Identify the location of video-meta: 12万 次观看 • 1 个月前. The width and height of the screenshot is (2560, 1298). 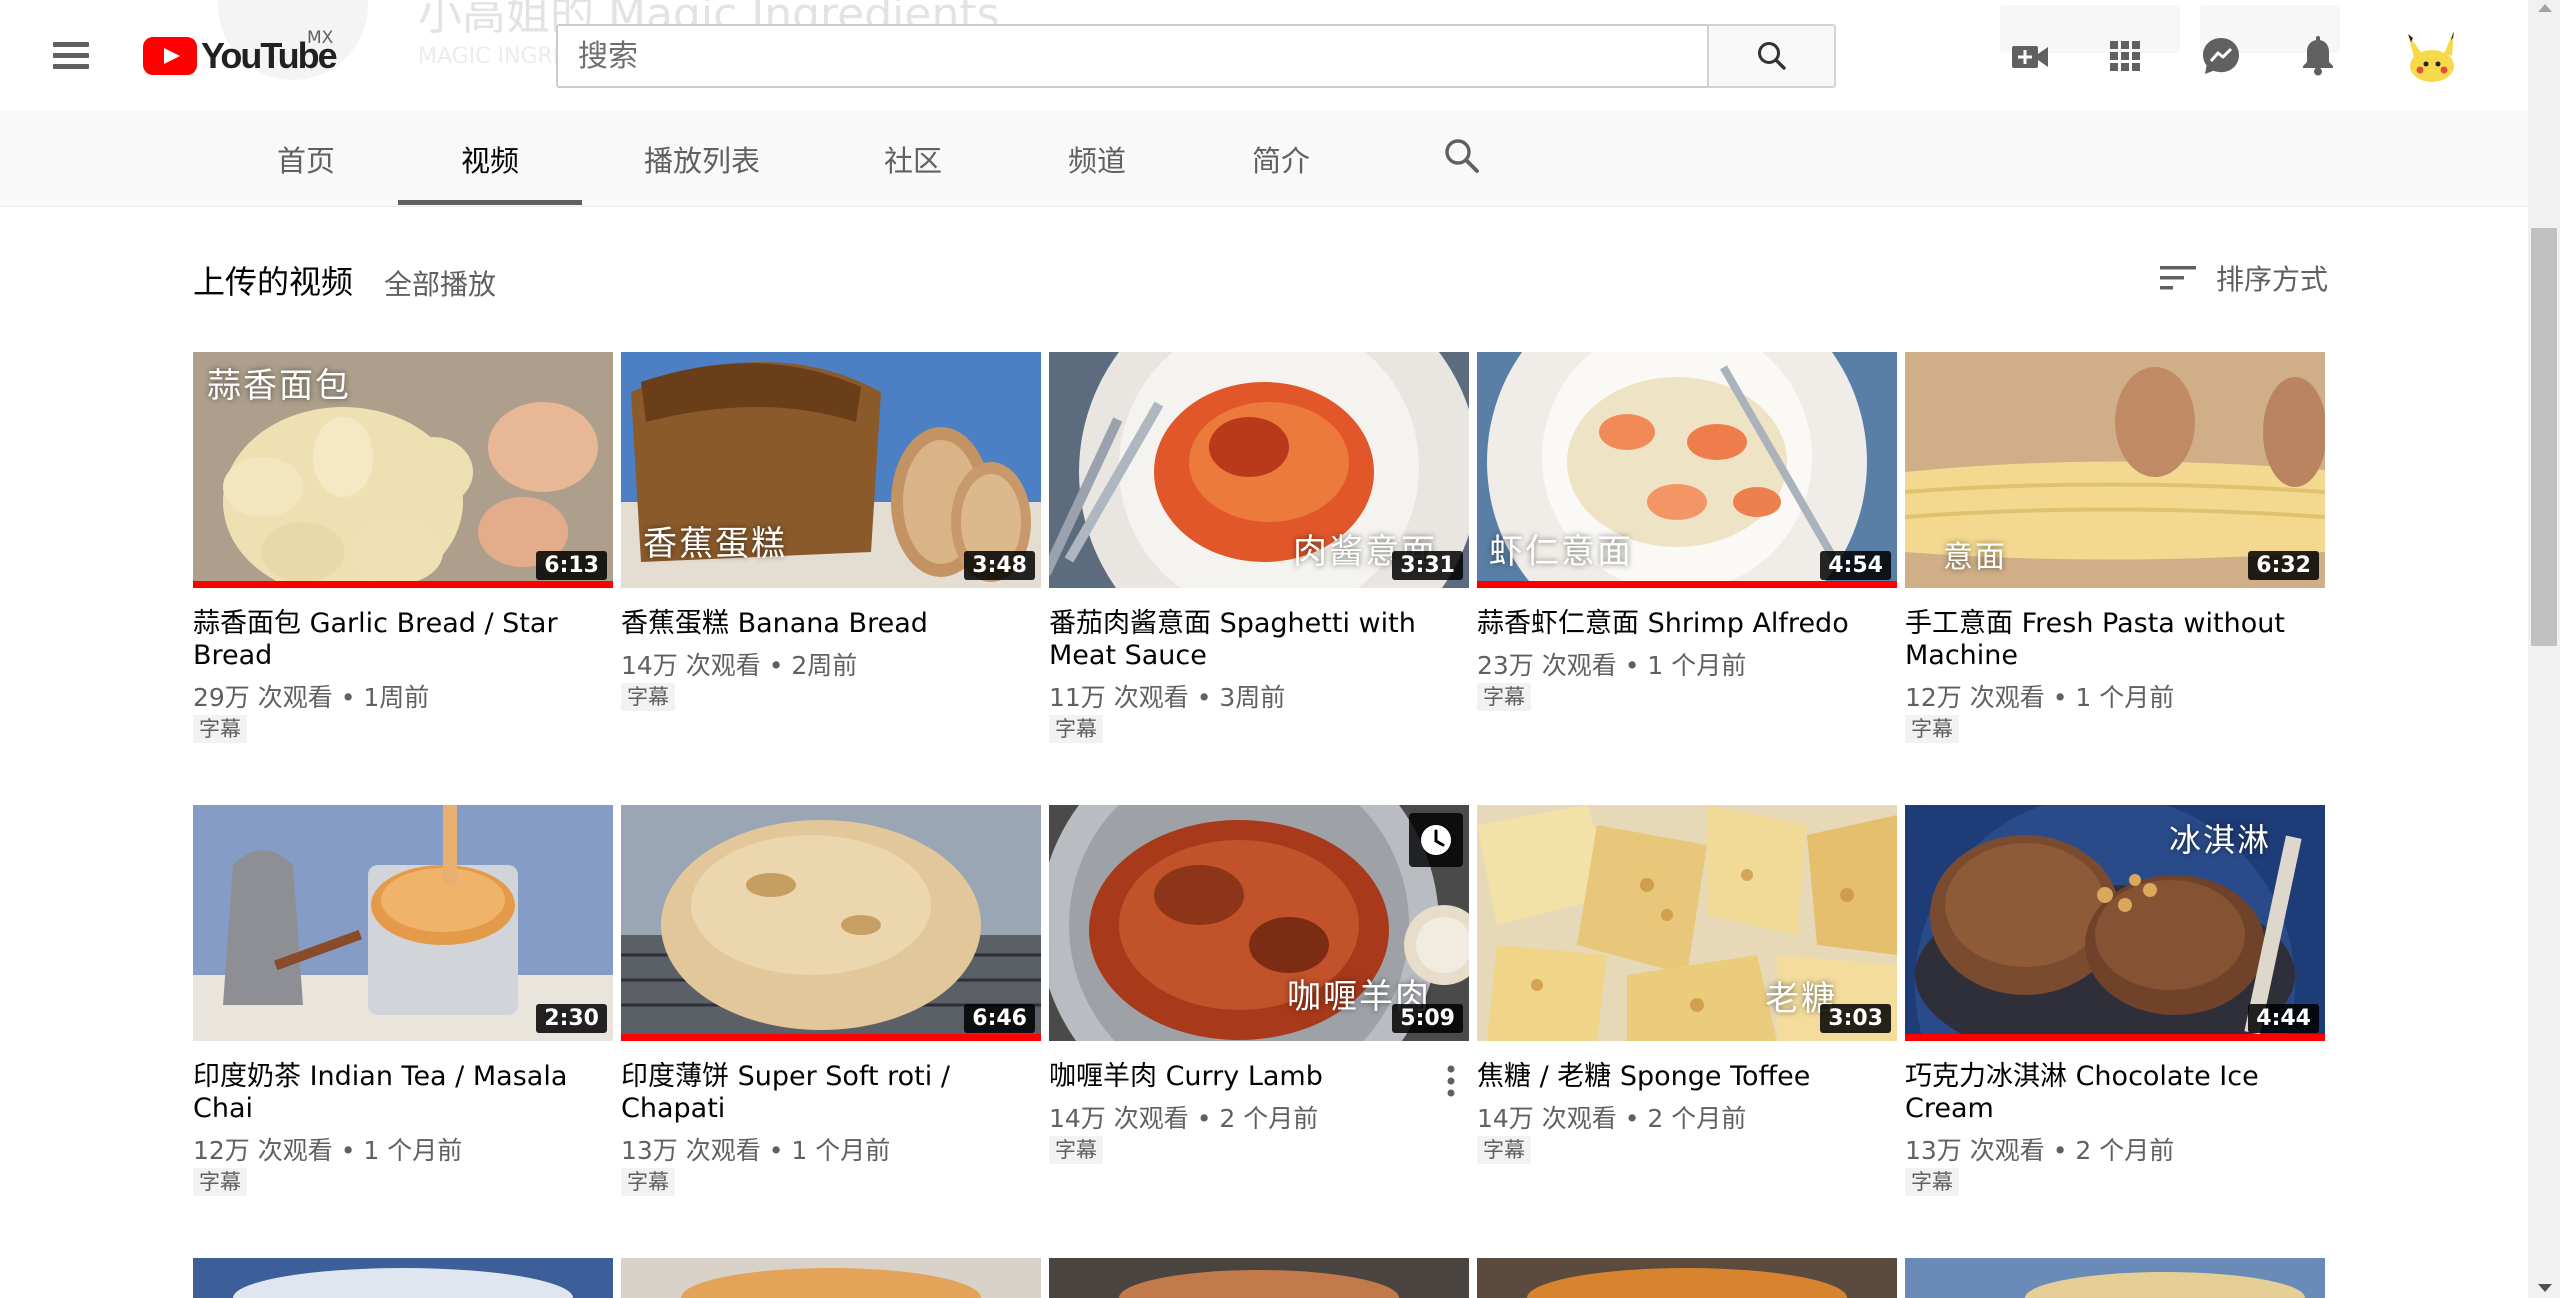
(2040, 697).